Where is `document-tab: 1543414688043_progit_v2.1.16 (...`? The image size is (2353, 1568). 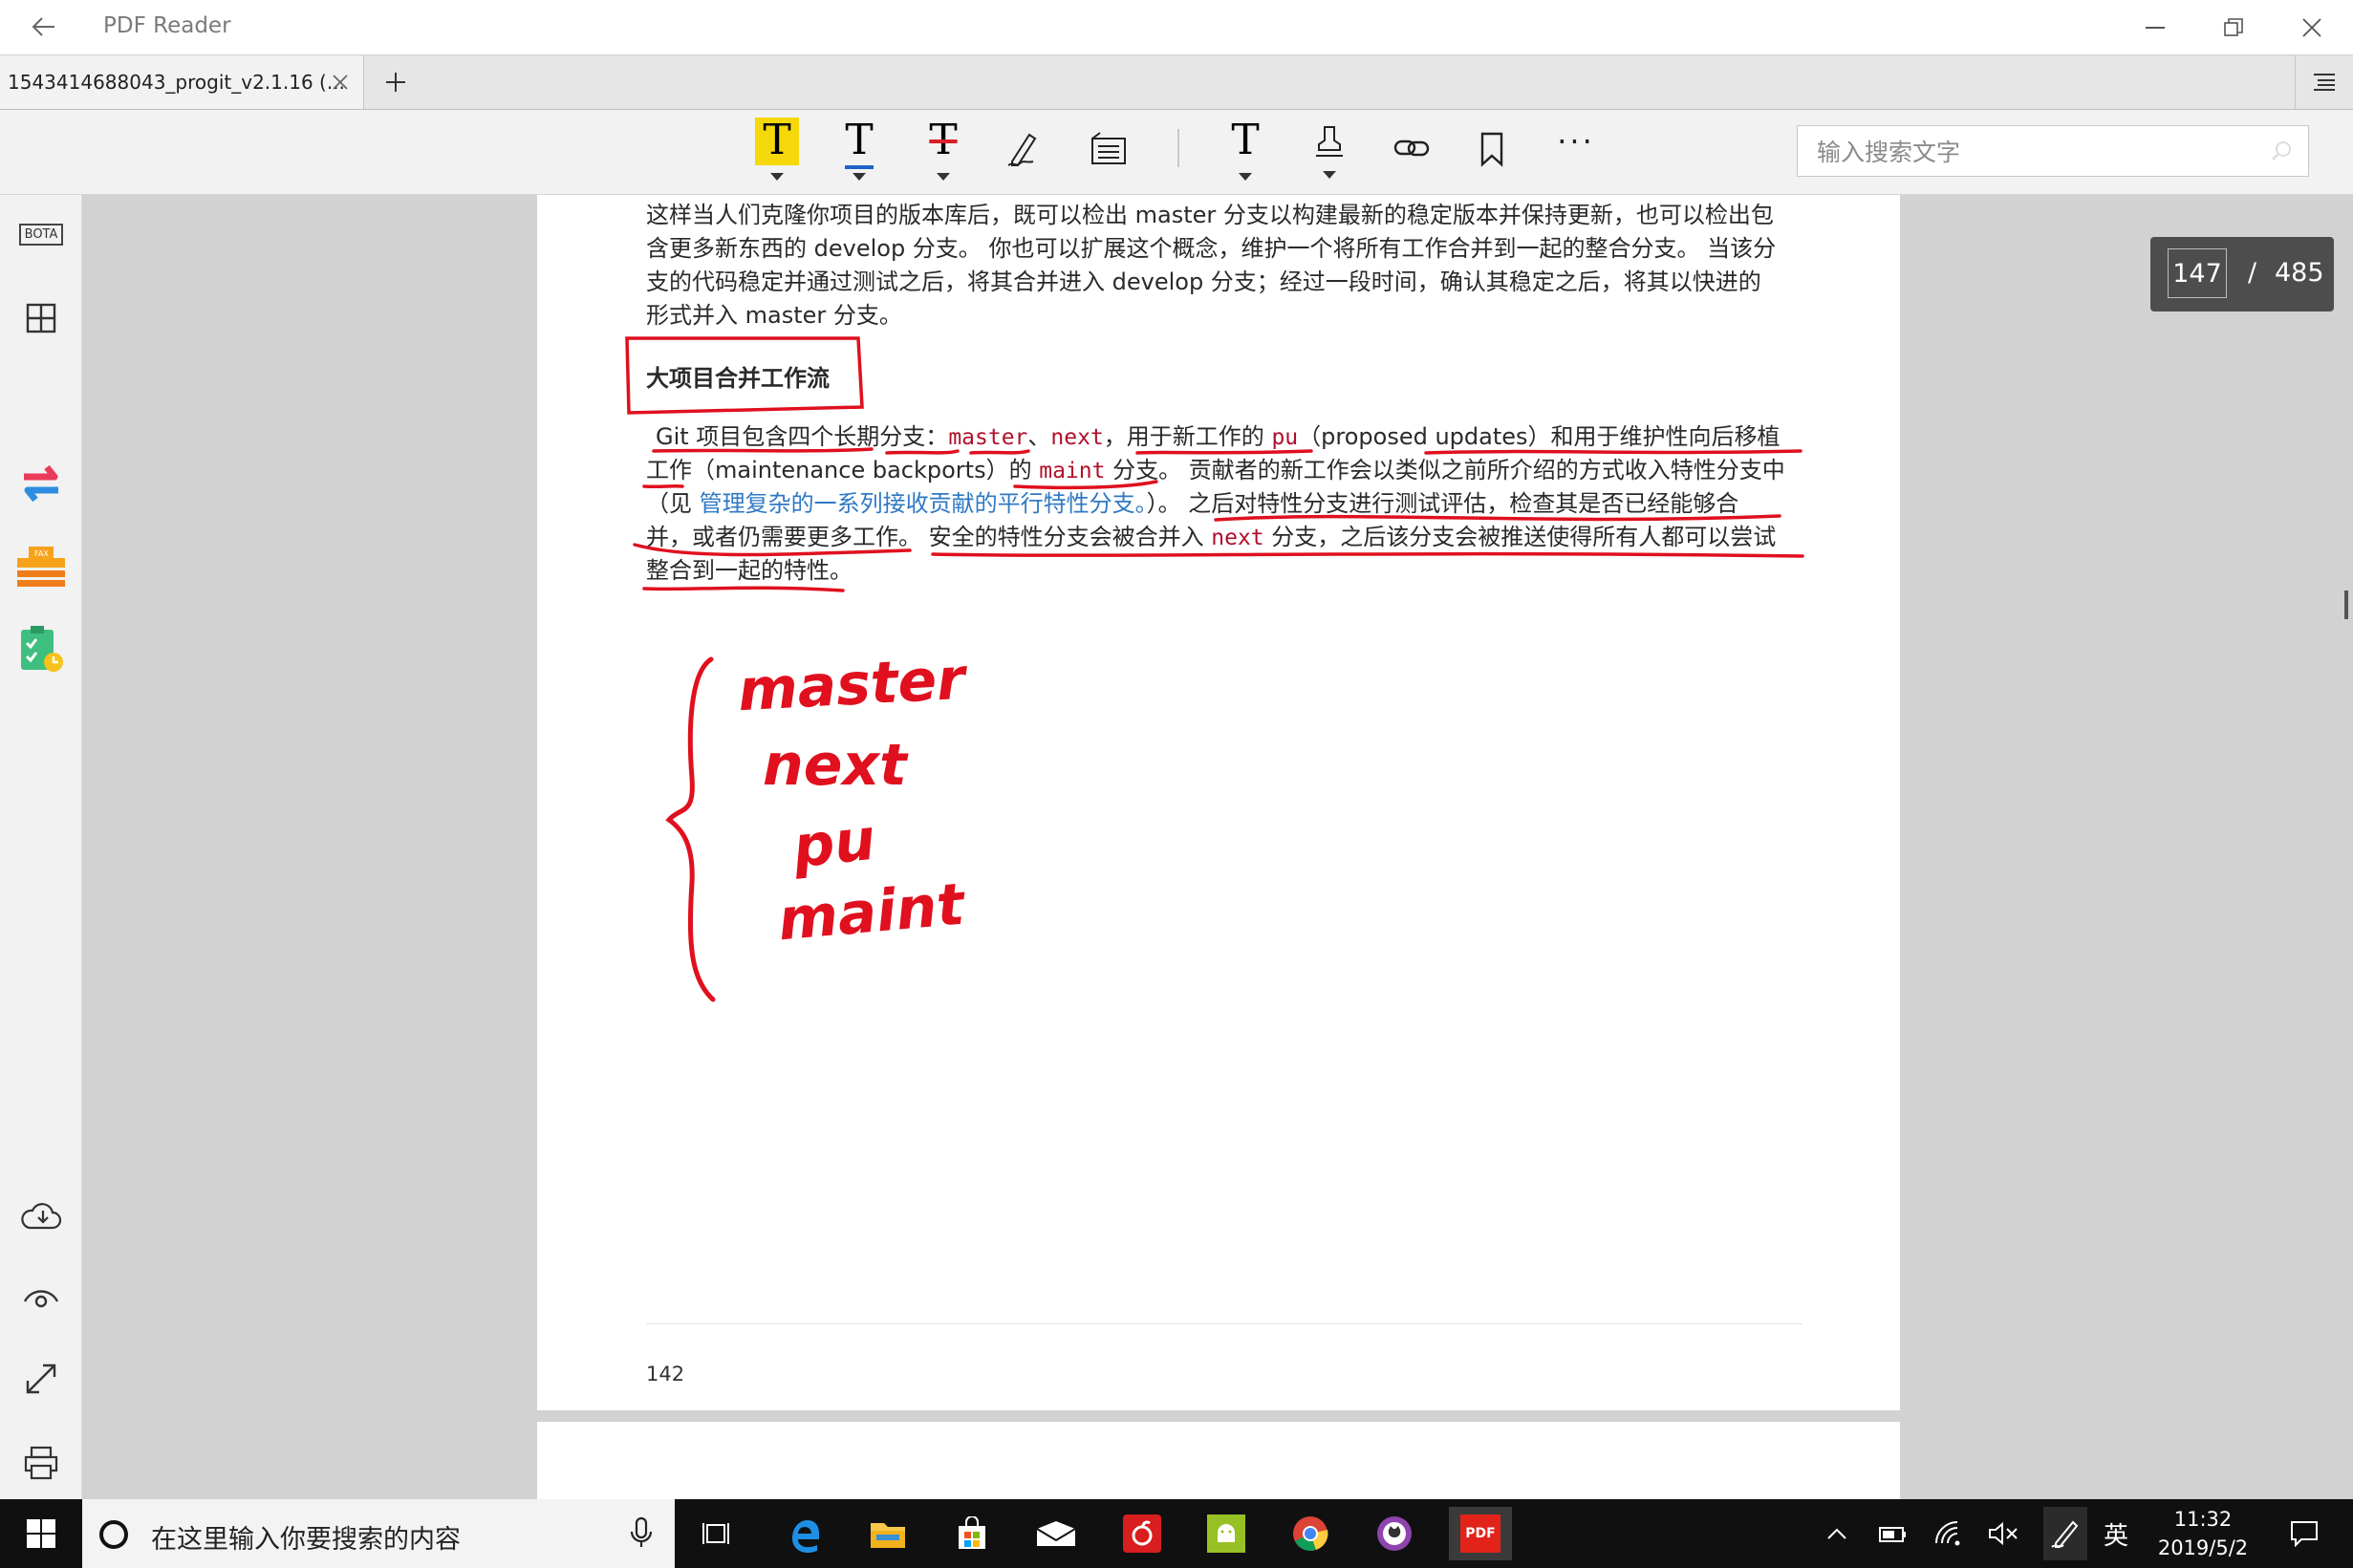
document-tab: 1543414688043_progit_v2.1.16 (... is located at coordinates (182, 82).